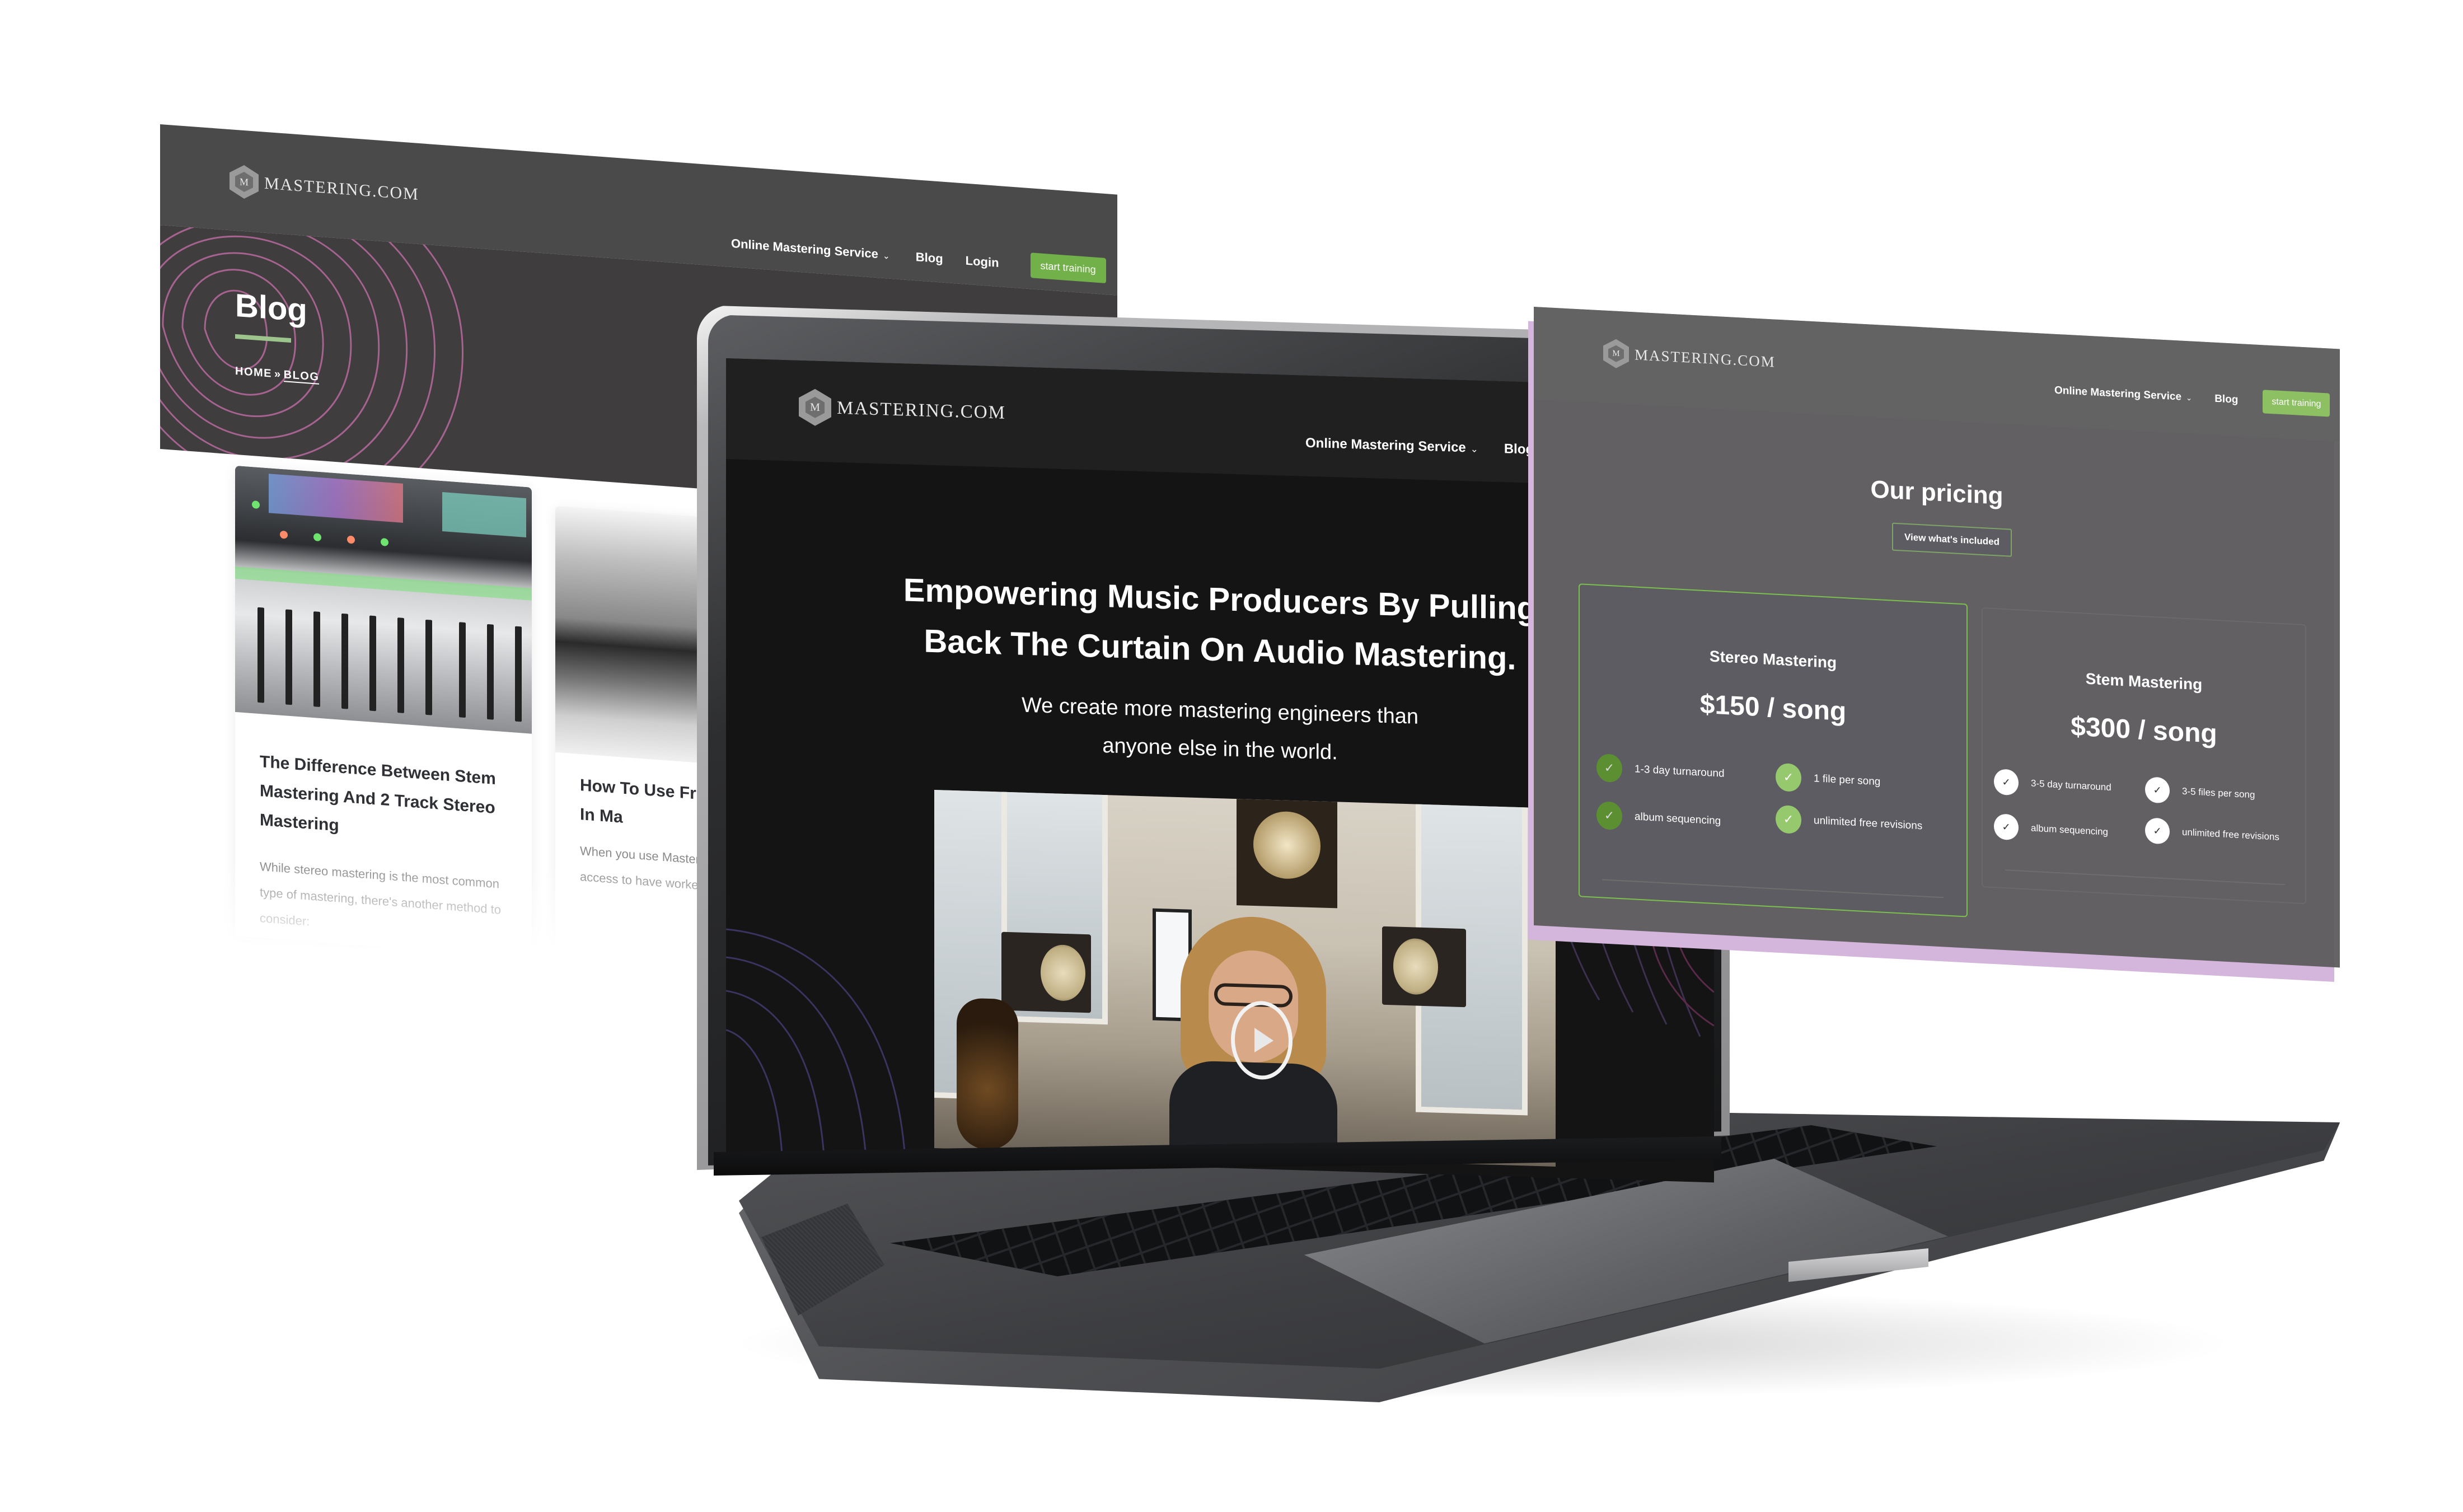  I want to click on plan-feature: ✓ 3-5 files per song, so click(2200, 792).